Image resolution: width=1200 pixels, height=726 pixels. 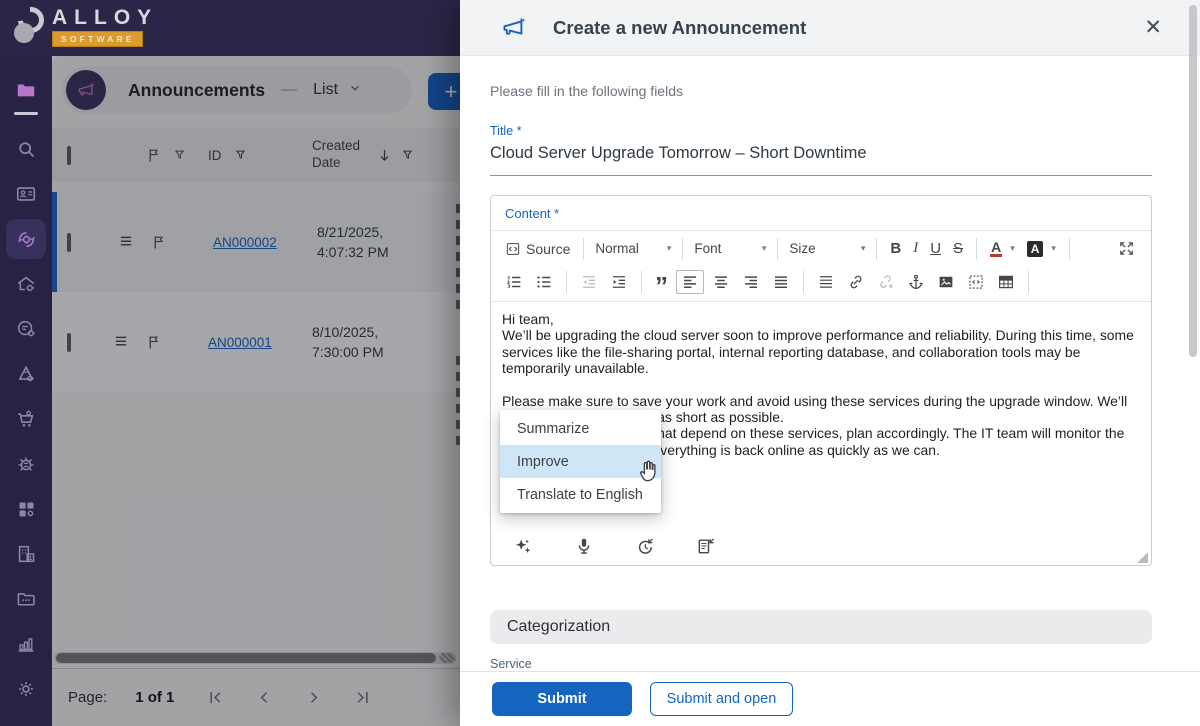 I want to click on menu-item-summarize: Summarize, so click(x=580, y=428).